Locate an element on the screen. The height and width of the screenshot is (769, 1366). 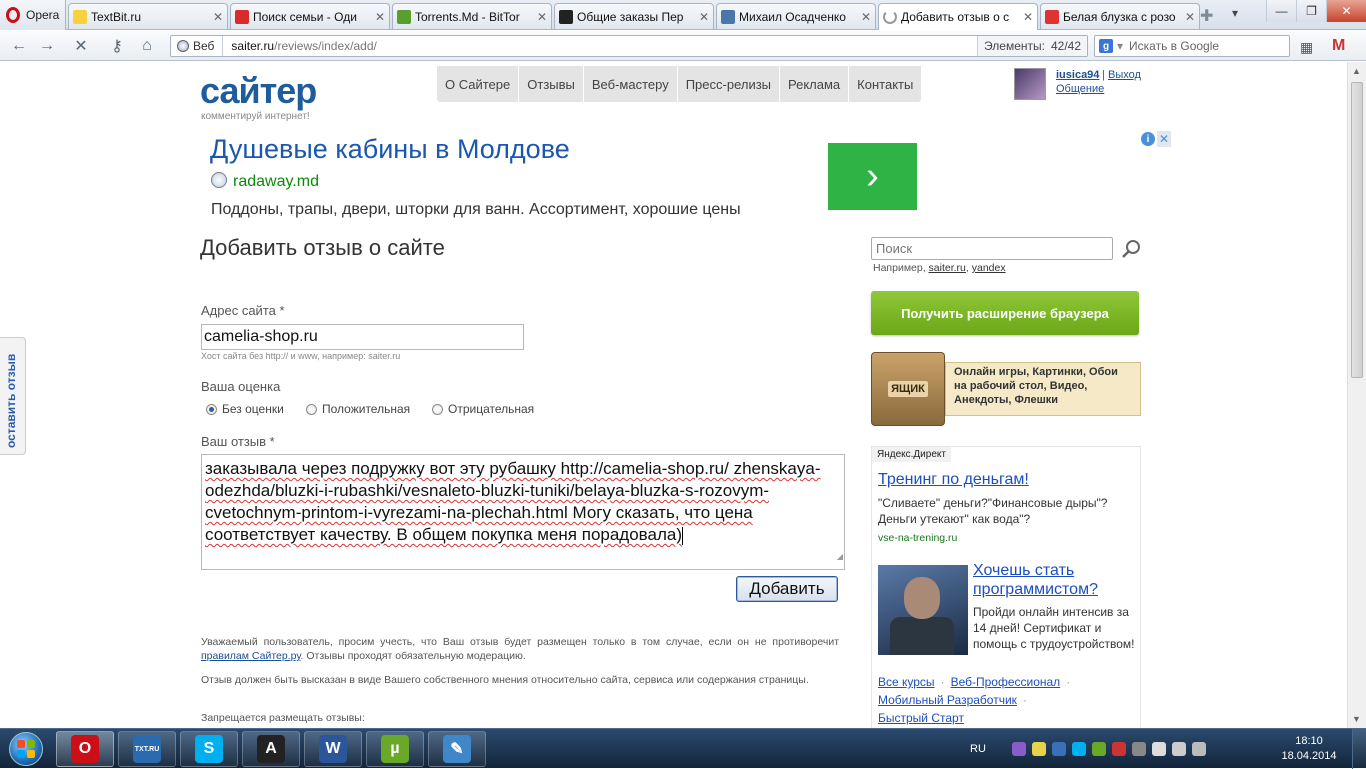
viber-tray-icon is located at coordinates (1018, 749).